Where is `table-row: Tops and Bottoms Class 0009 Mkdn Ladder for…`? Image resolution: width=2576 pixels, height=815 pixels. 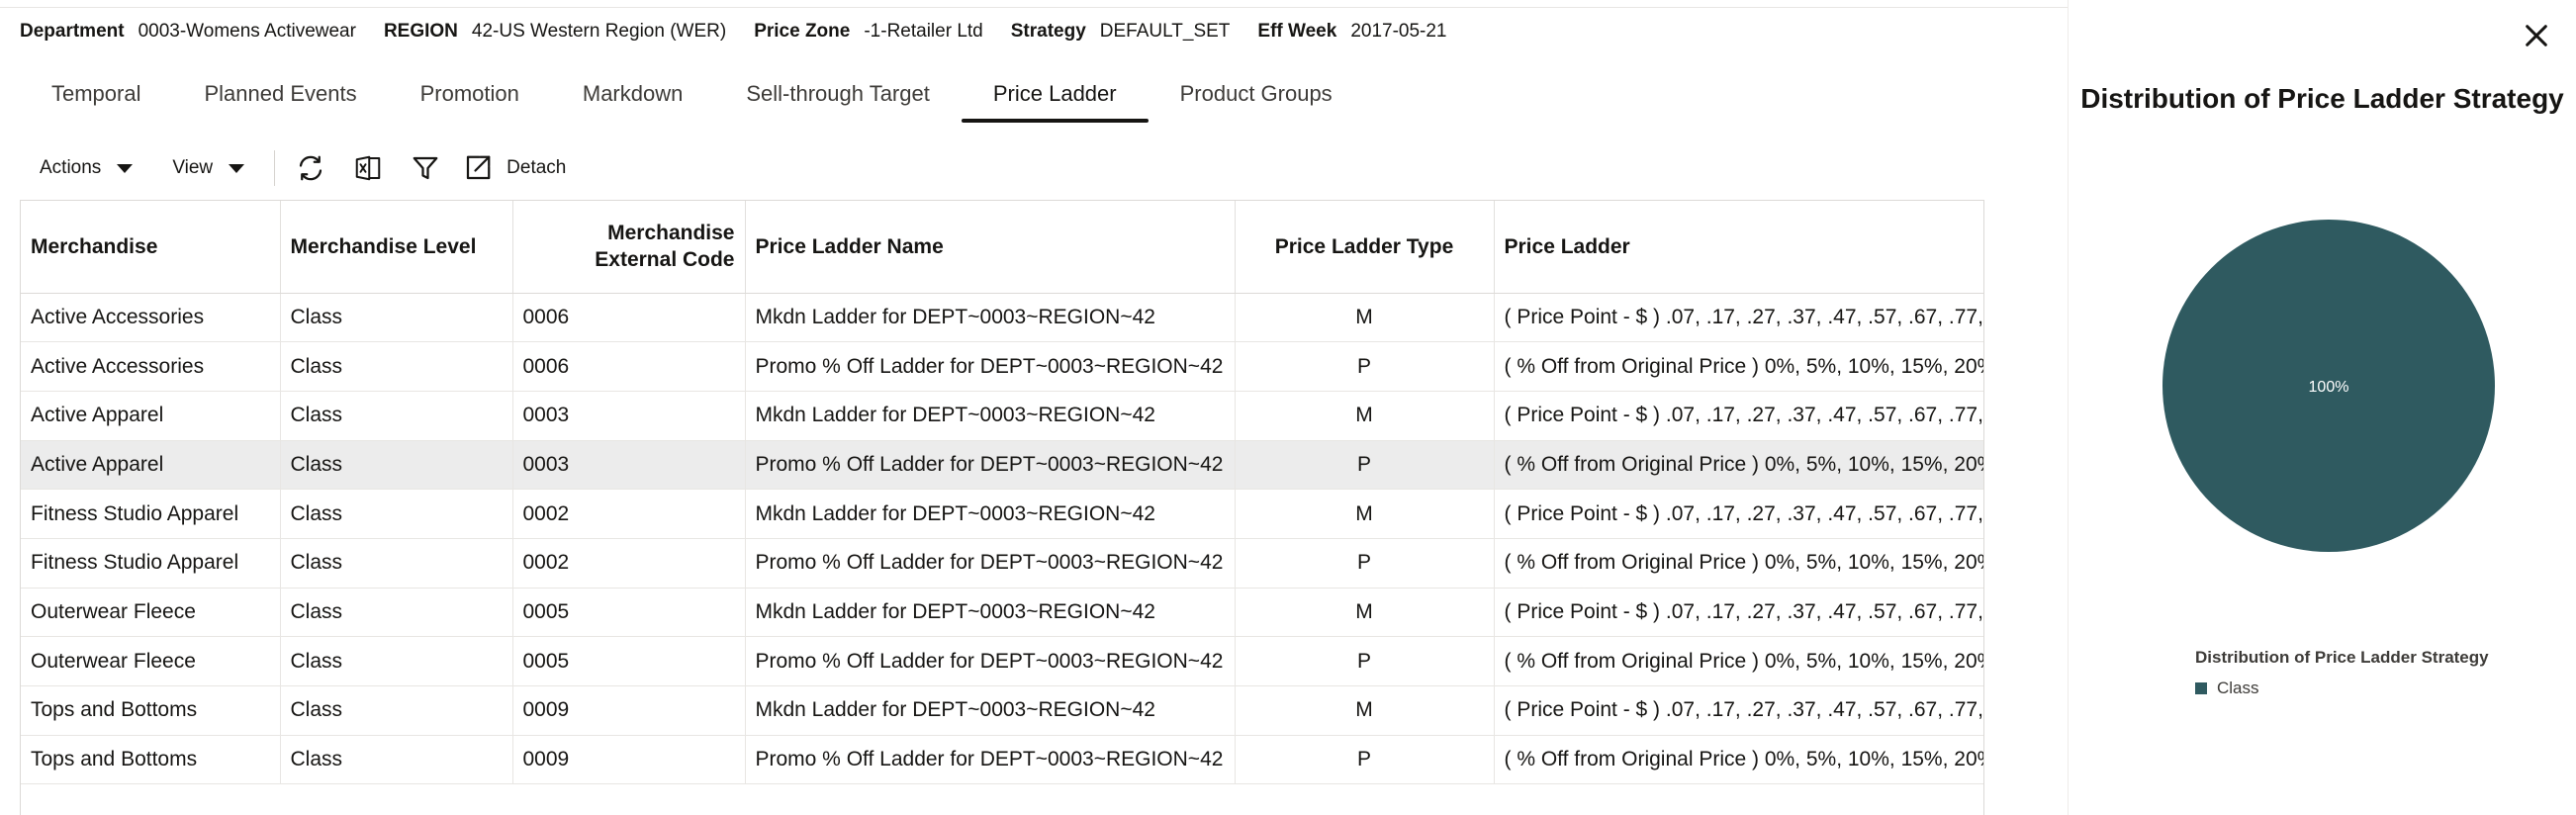
table-row: Tops and Bottoms Class 0009 Mkdn Ladder for… is located at coordinates (1002, 710).